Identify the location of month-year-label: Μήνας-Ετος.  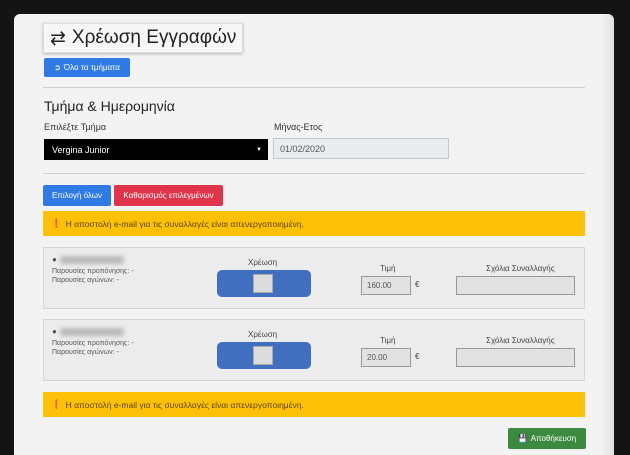
(298, 127).